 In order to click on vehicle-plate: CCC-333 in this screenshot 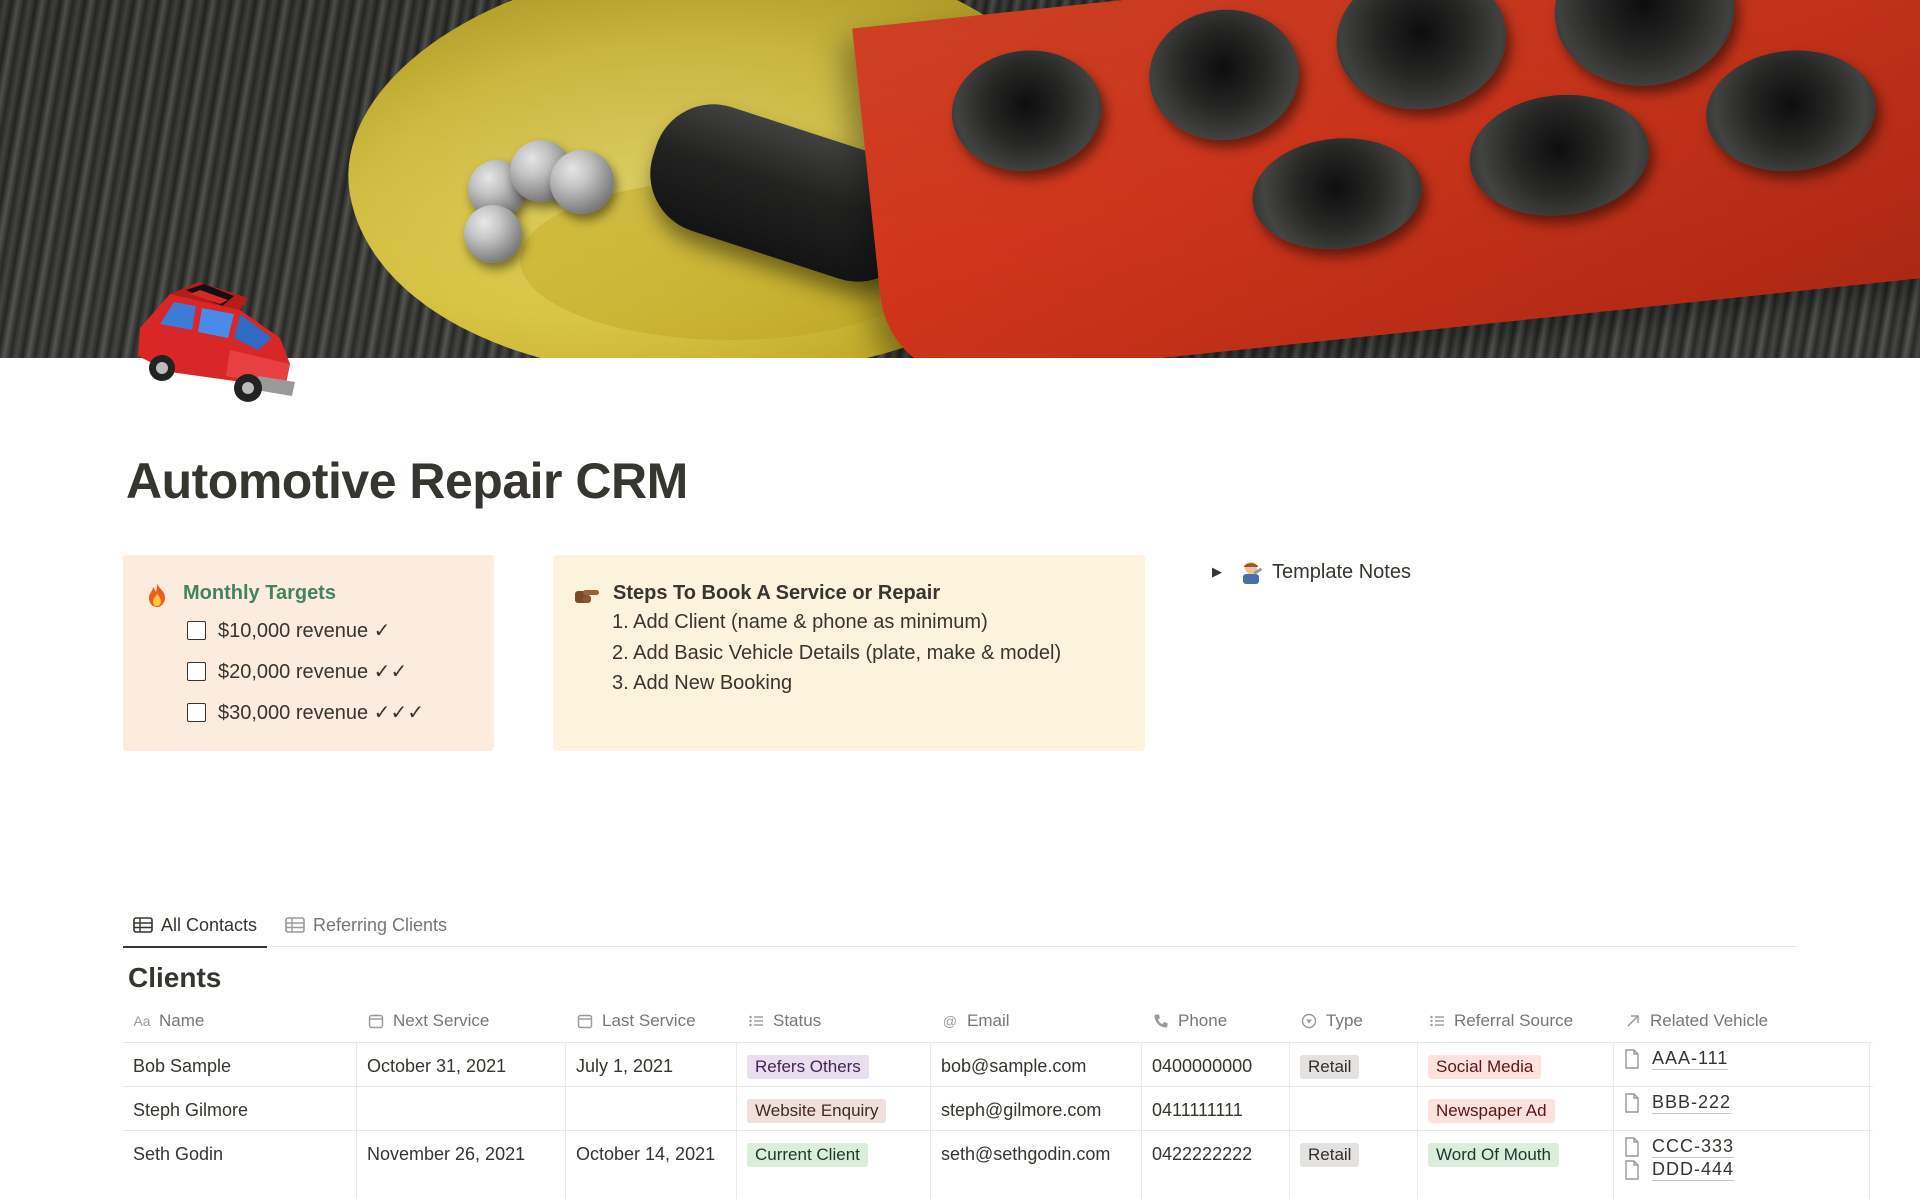, I will do `click(1693, 1147)`.